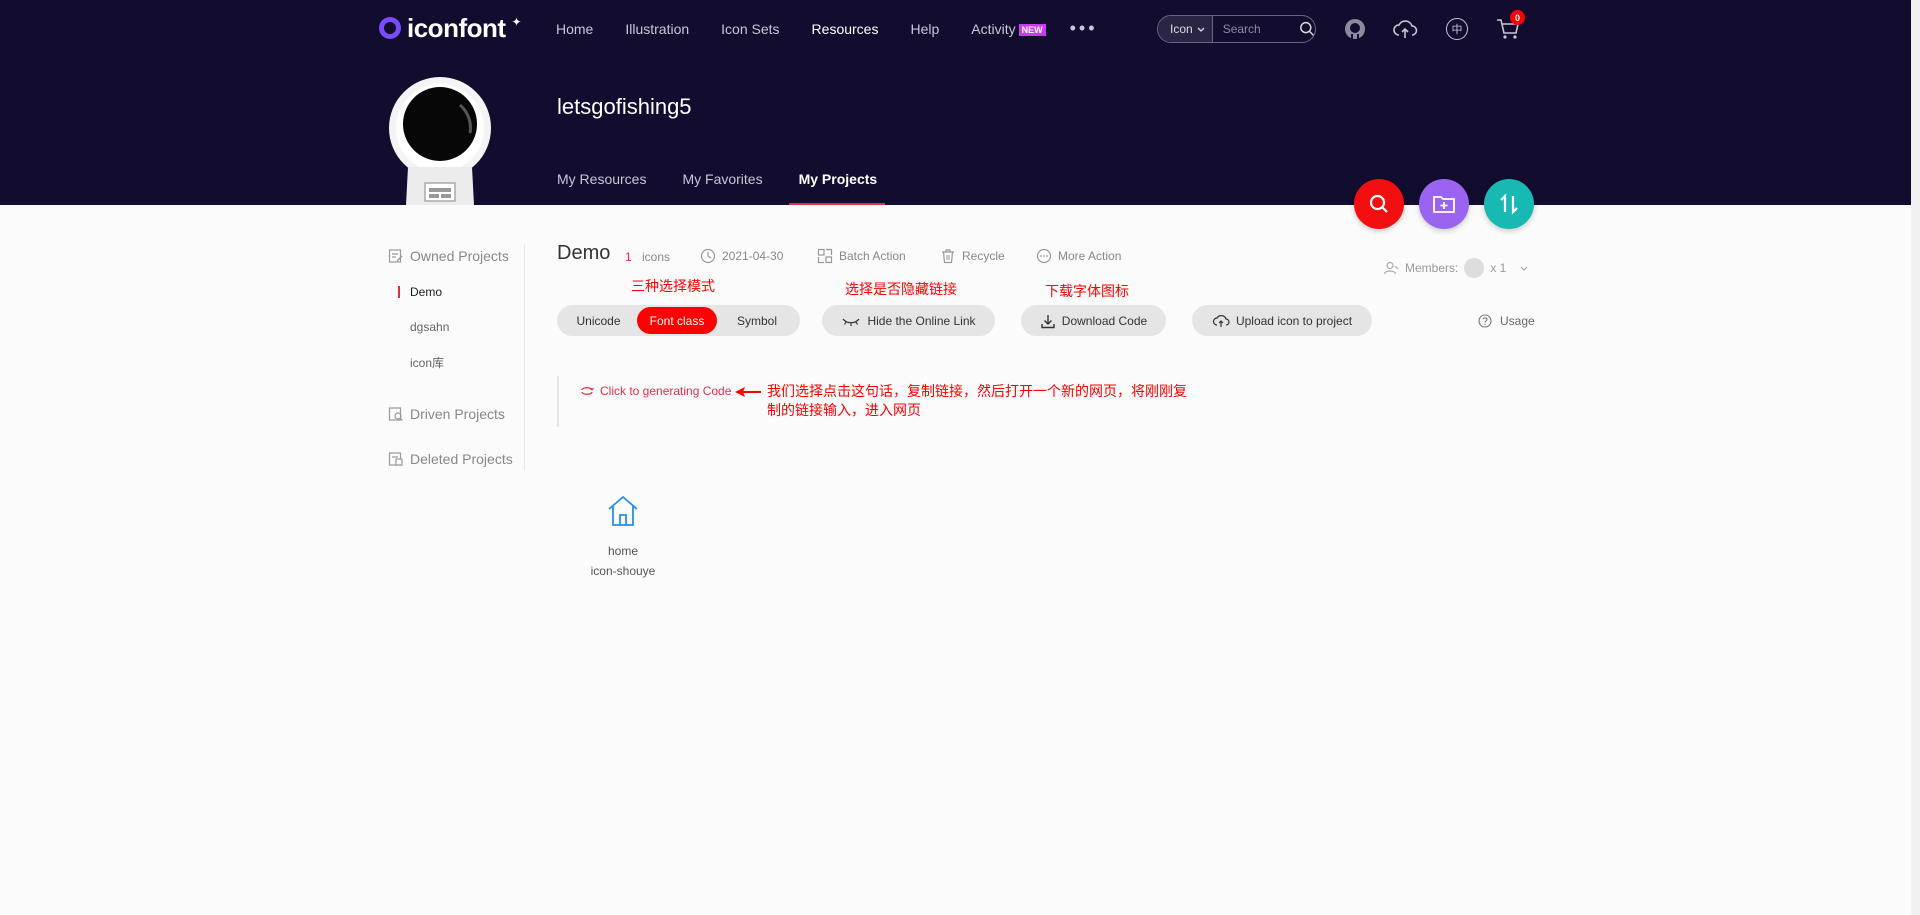  What do you see at coordinates (395, 414) in the screenshot?
I see `driven-projects-icon` at bounding box center [395, 414].